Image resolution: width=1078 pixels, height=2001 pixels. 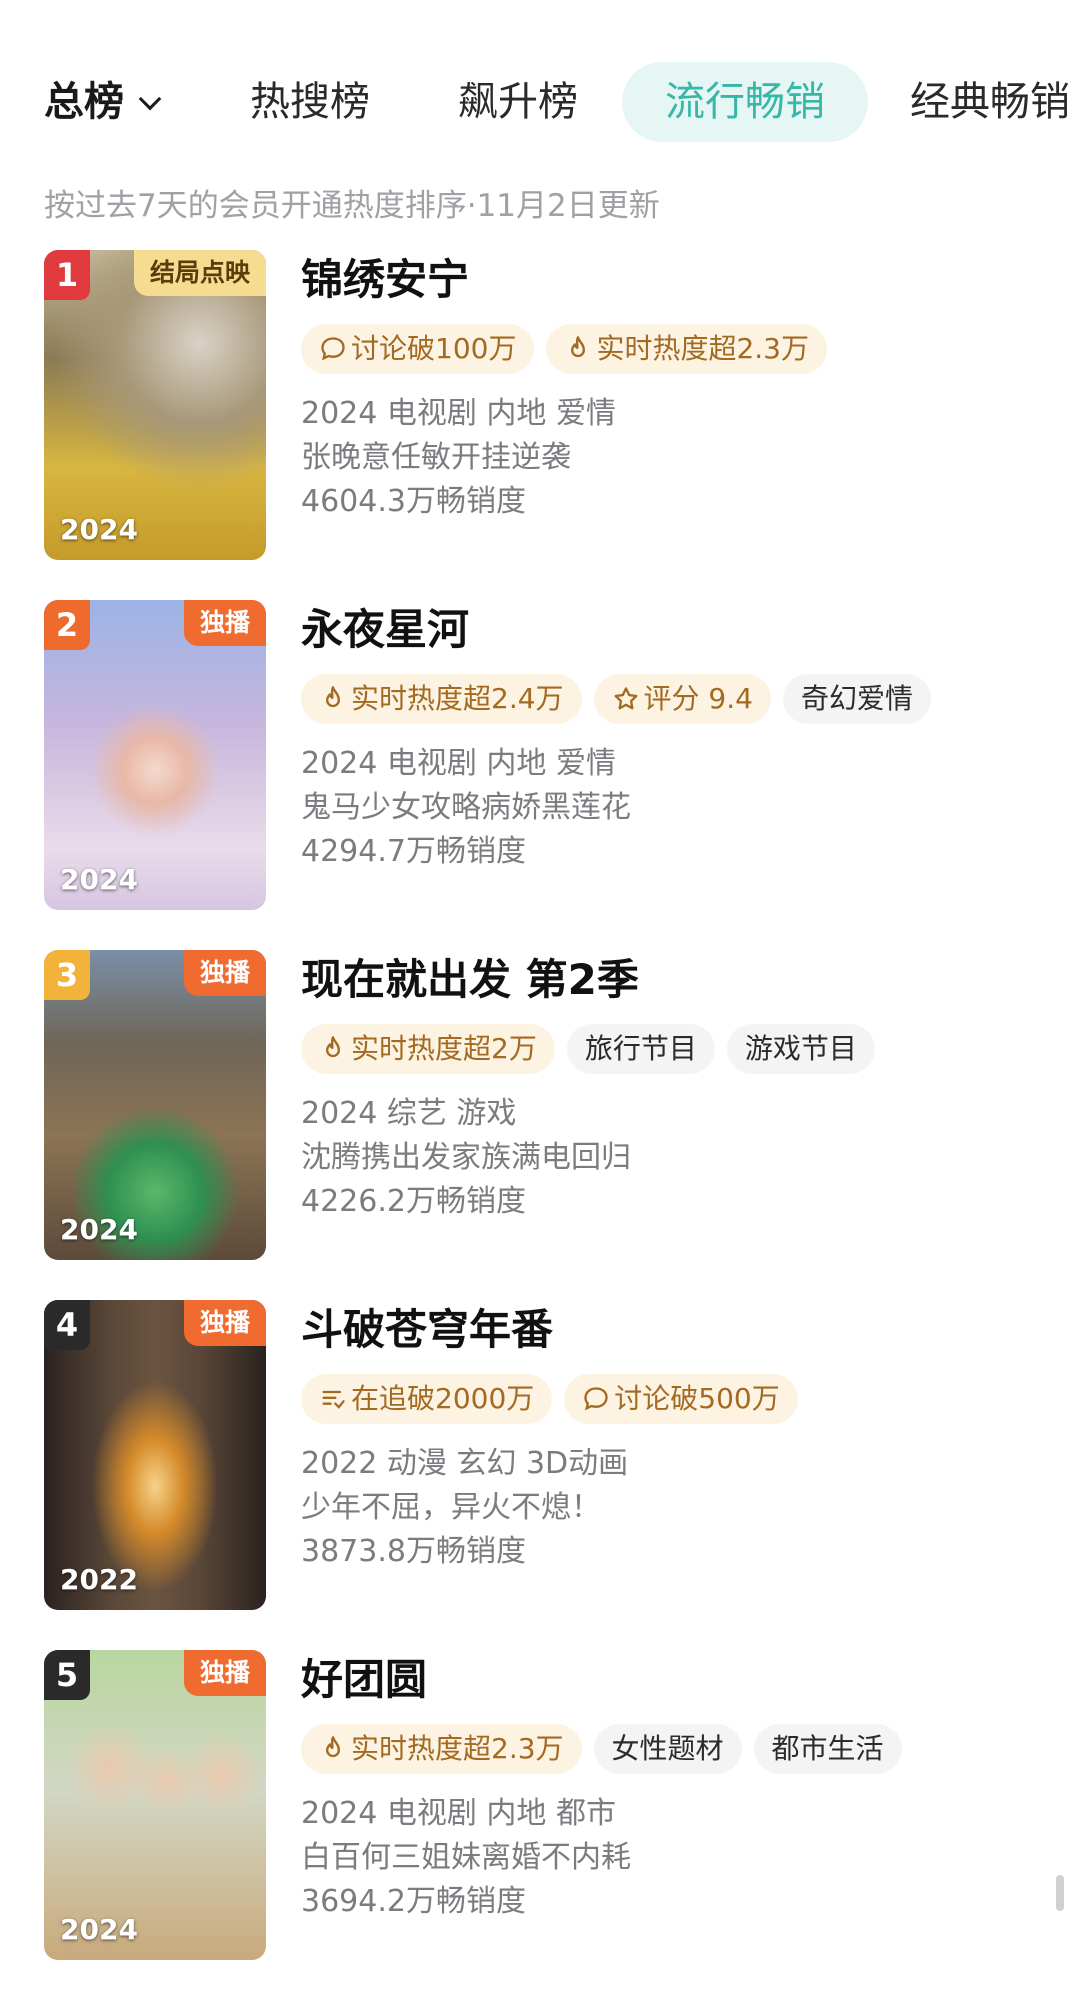 I want to click on item-sales: 4226.2万畅销度, so click(x=413, y=1201).